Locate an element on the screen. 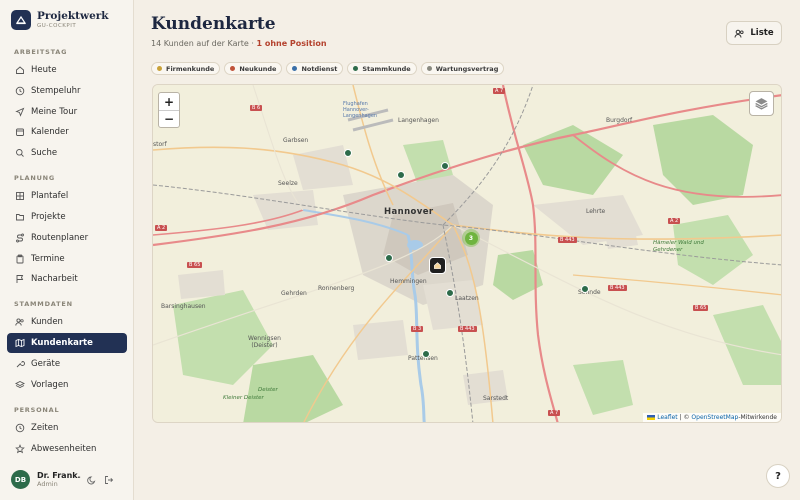  map-label-sehnde-forest: Hämeler Wald und Gehrdener is located at coordinates (678, 246).